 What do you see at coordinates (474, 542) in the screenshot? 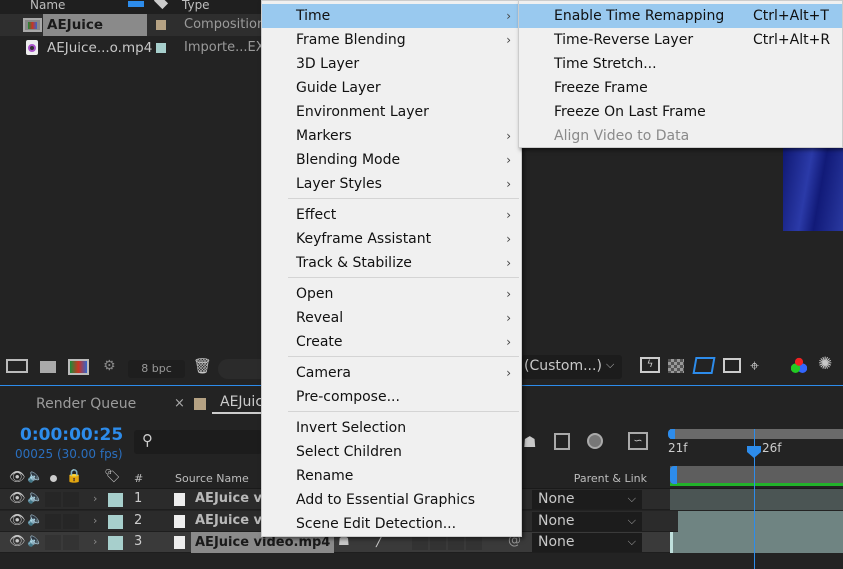
I see `adjustment-switch` at bounding box center [474, 542].